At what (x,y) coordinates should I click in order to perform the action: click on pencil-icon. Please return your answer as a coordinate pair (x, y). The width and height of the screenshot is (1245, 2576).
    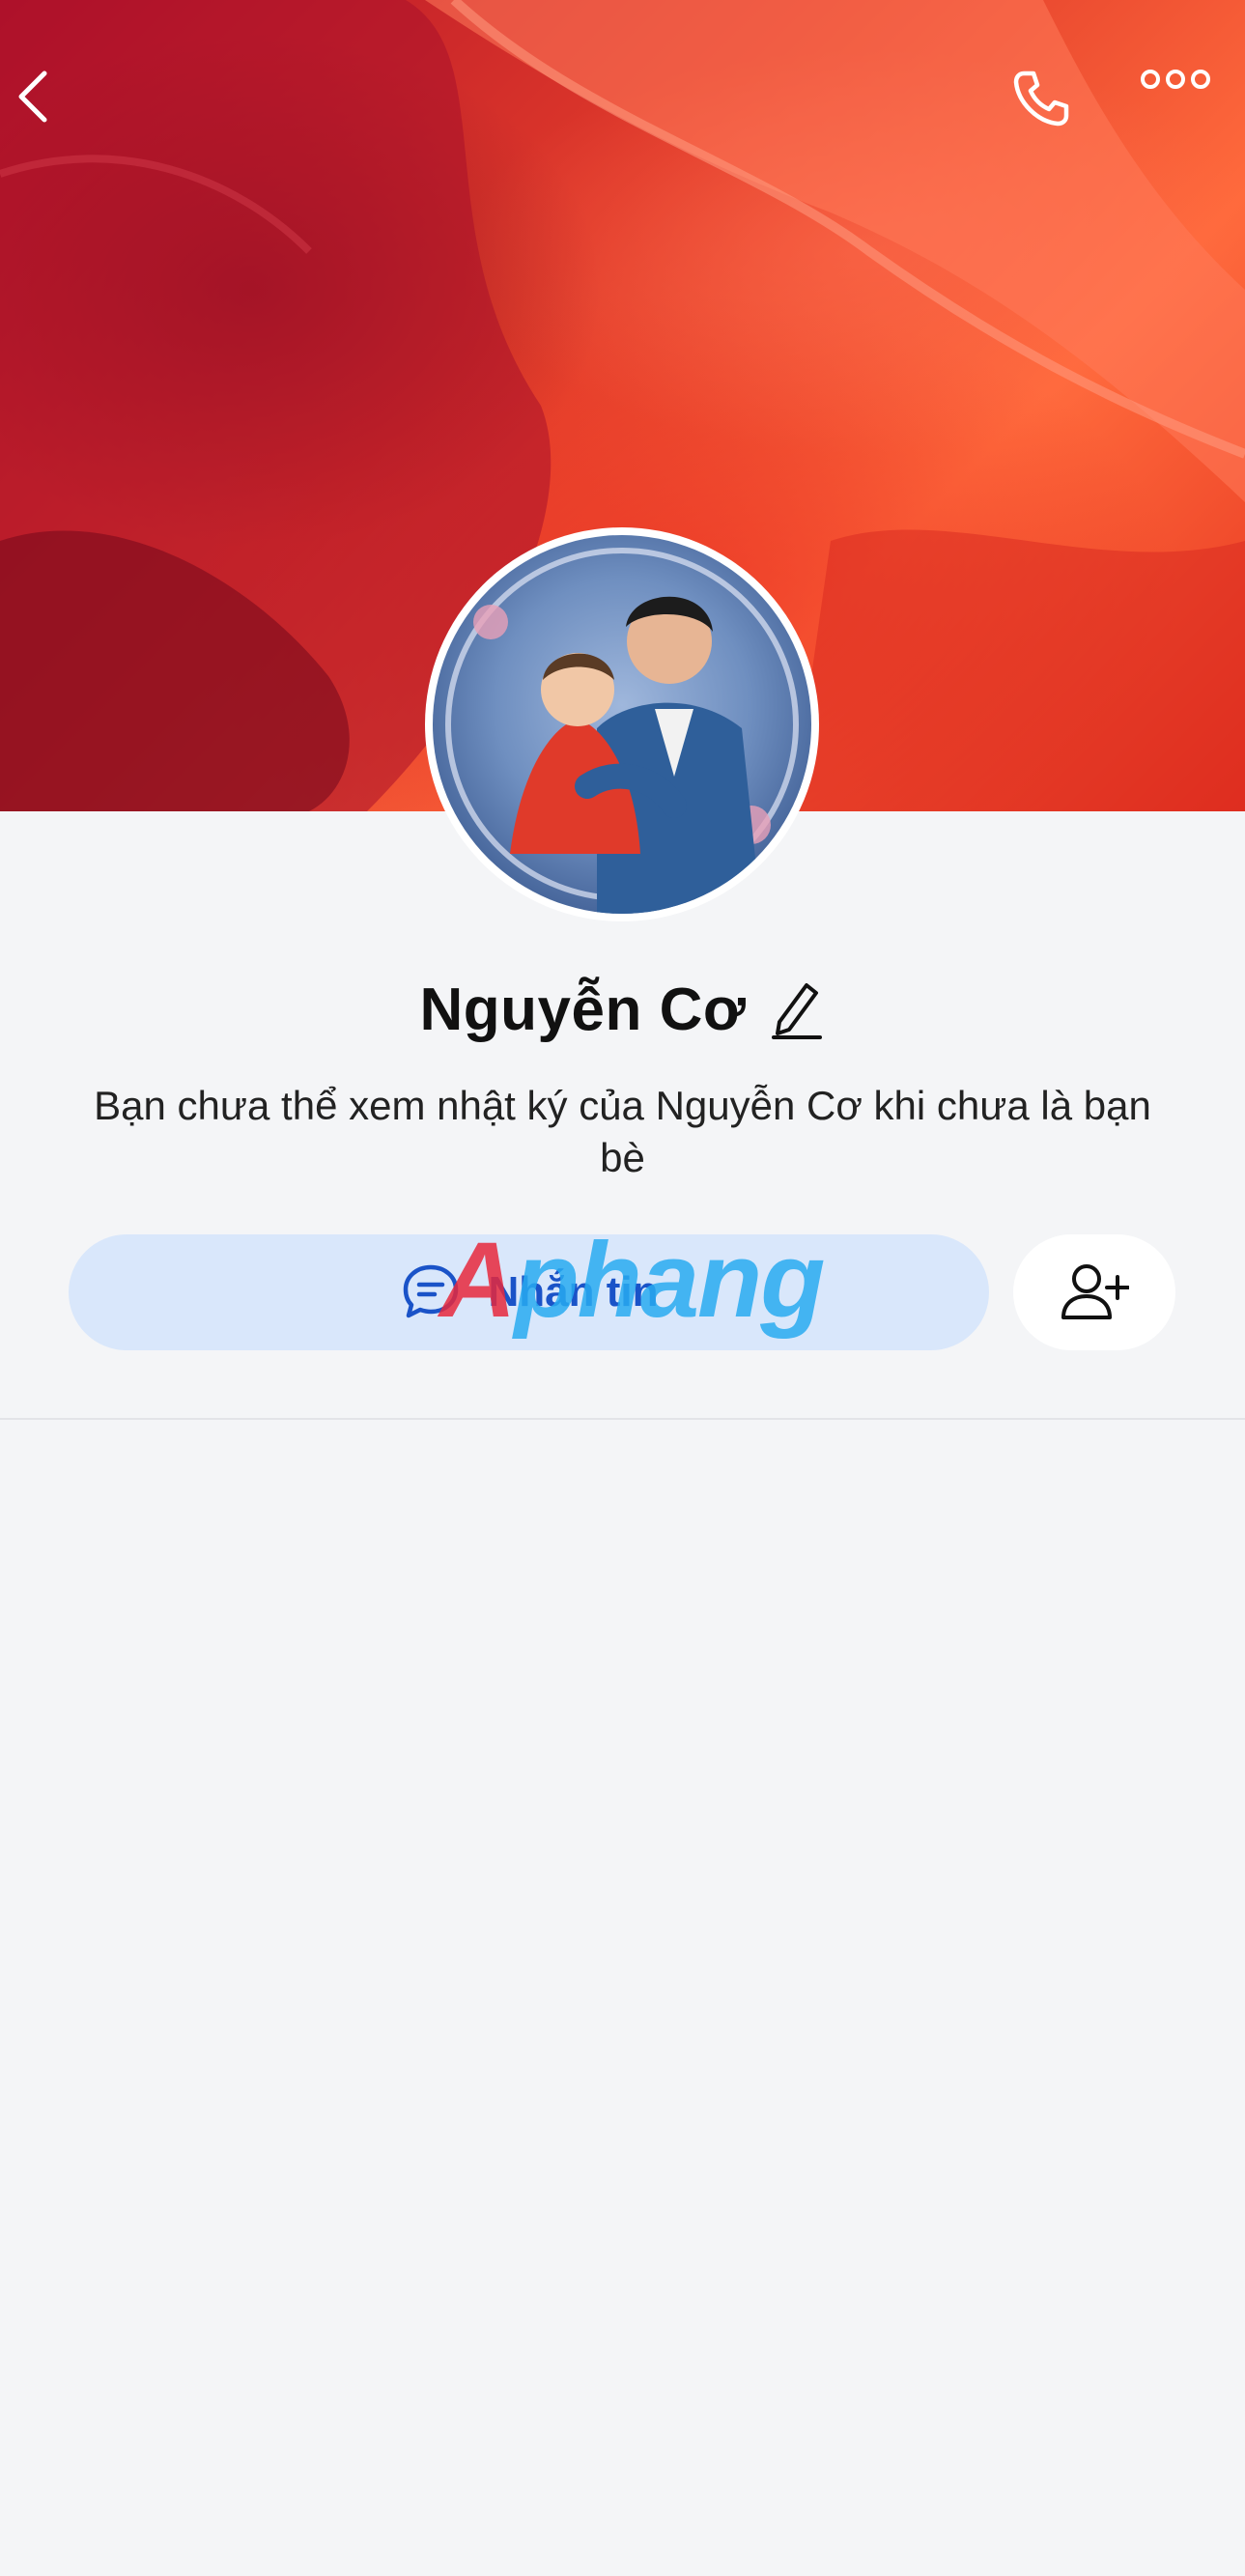
    Looking at the image, I should click on (797, 1011).